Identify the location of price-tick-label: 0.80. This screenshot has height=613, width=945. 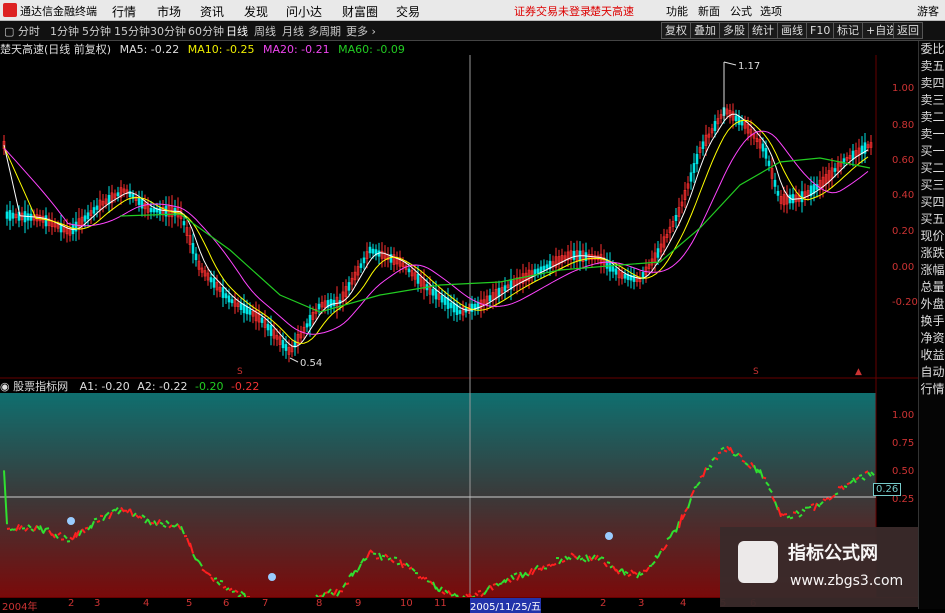
(903, 125).